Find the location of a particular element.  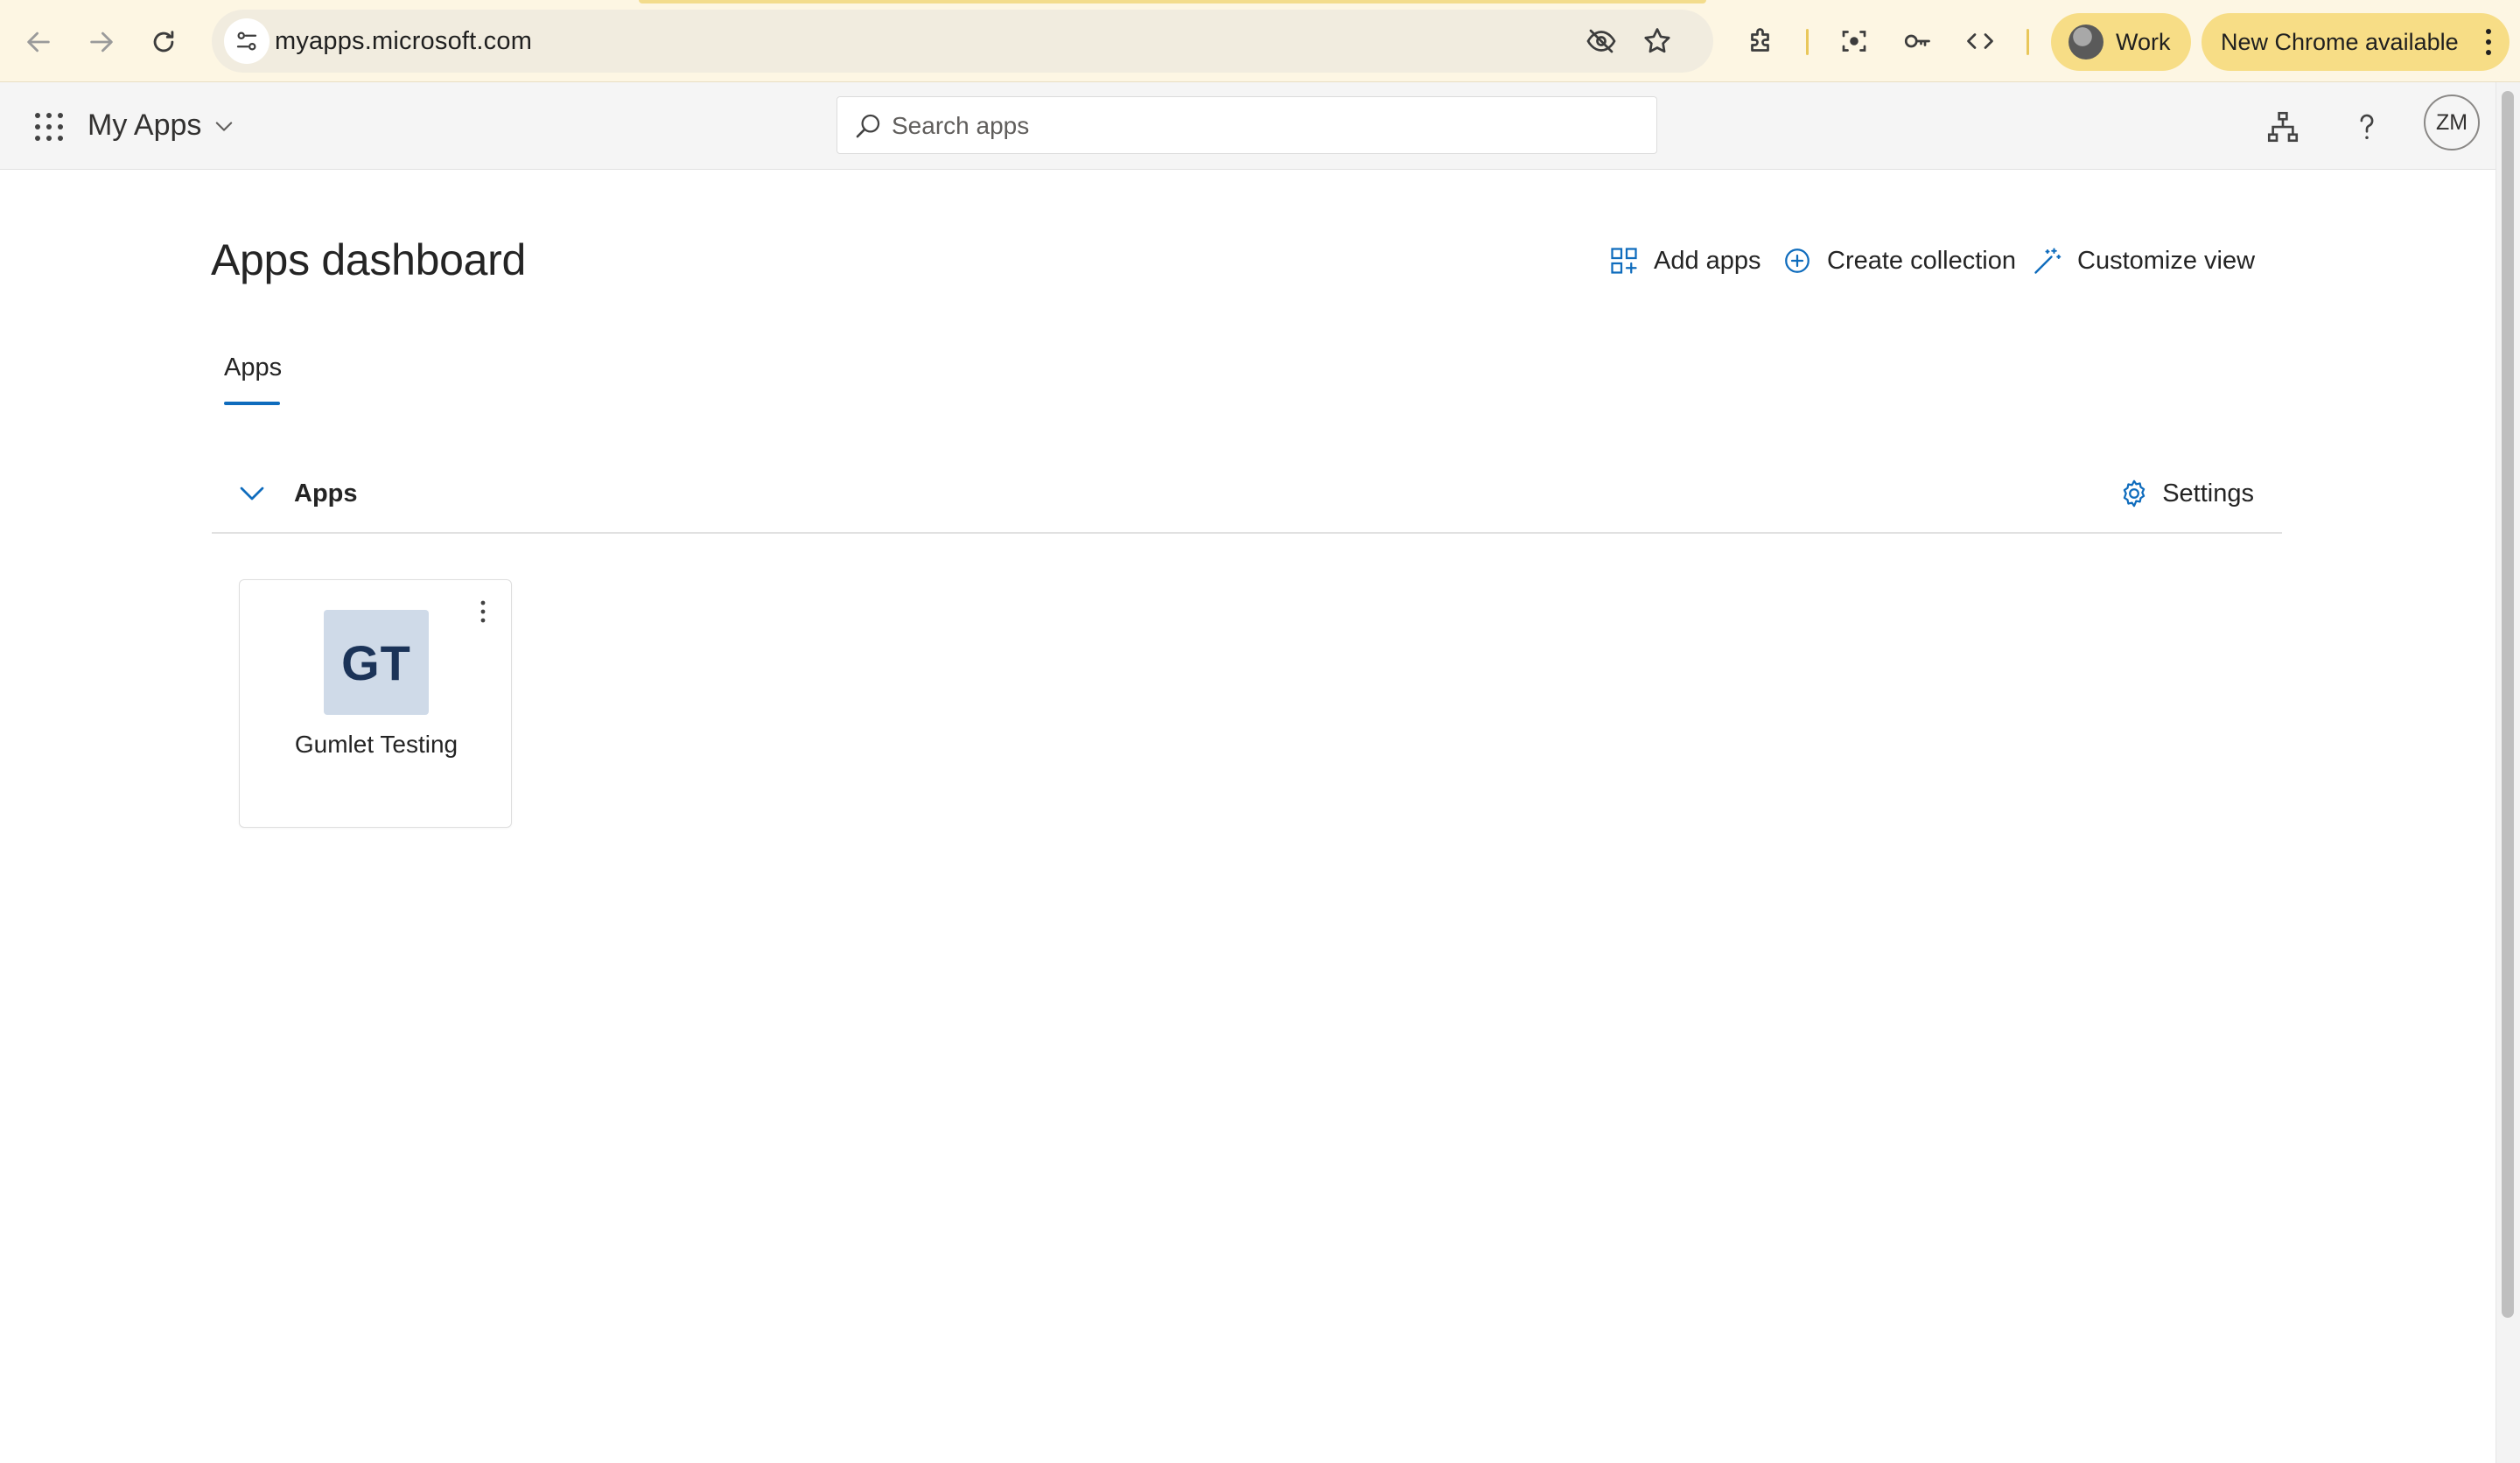

arrow-right-icon is located at coordinates (101, 42).